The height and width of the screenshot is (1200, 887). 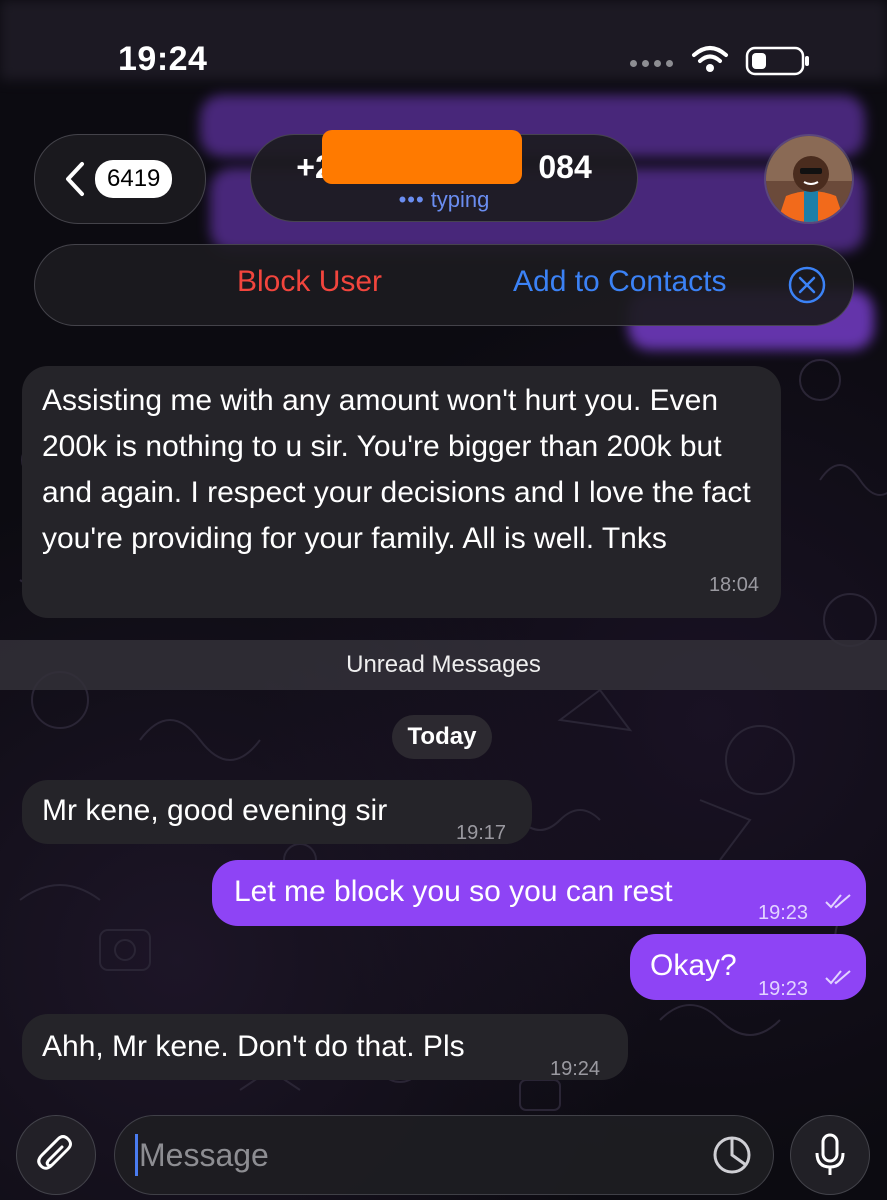 What do you see at coordinates (163, 59) in the screenshot?
I see `status-time: 19:24` at bounding box center [163, 59].